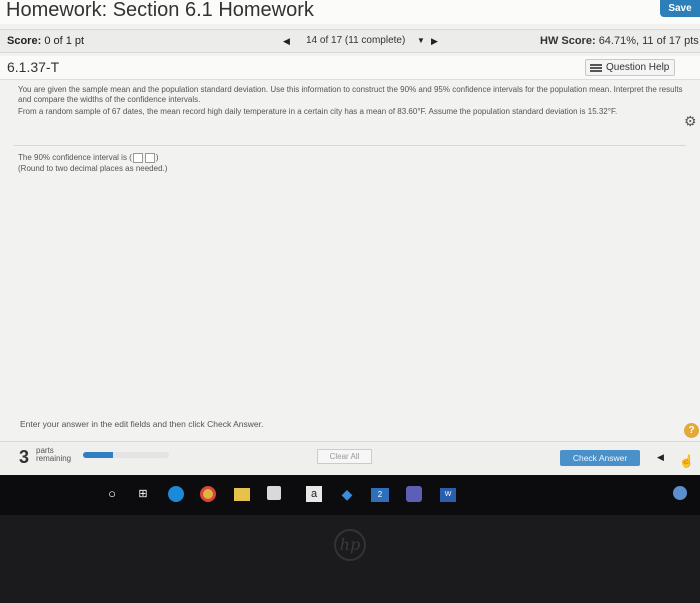  Describe the element at coordinates (380, 495) in the screenshot. I see `mail-icon: 2` at that location.